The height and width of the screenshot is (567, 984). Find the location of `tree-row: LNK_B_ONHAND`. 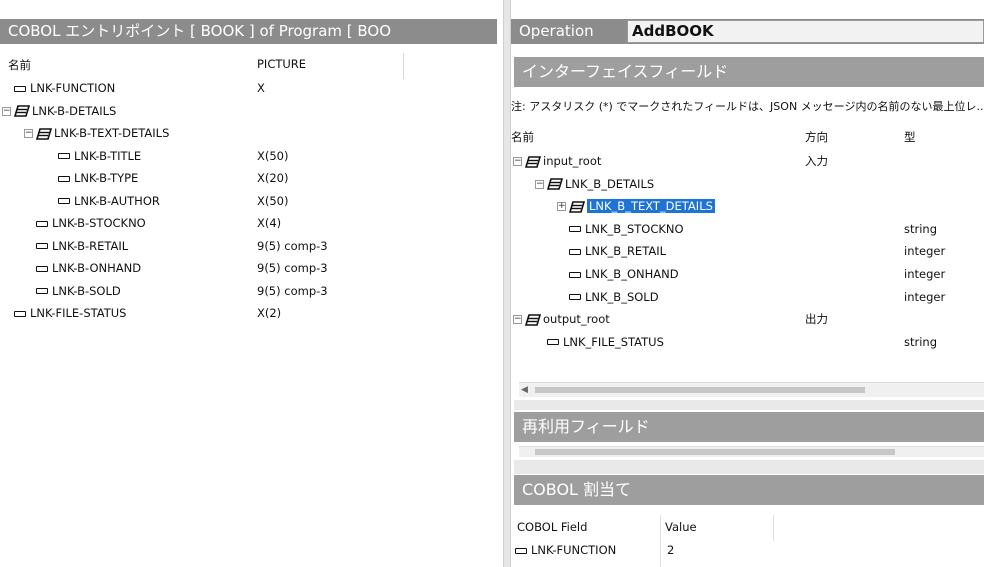

tree-row: LNK_B_ONHAND is located at coordinates (618, 274).